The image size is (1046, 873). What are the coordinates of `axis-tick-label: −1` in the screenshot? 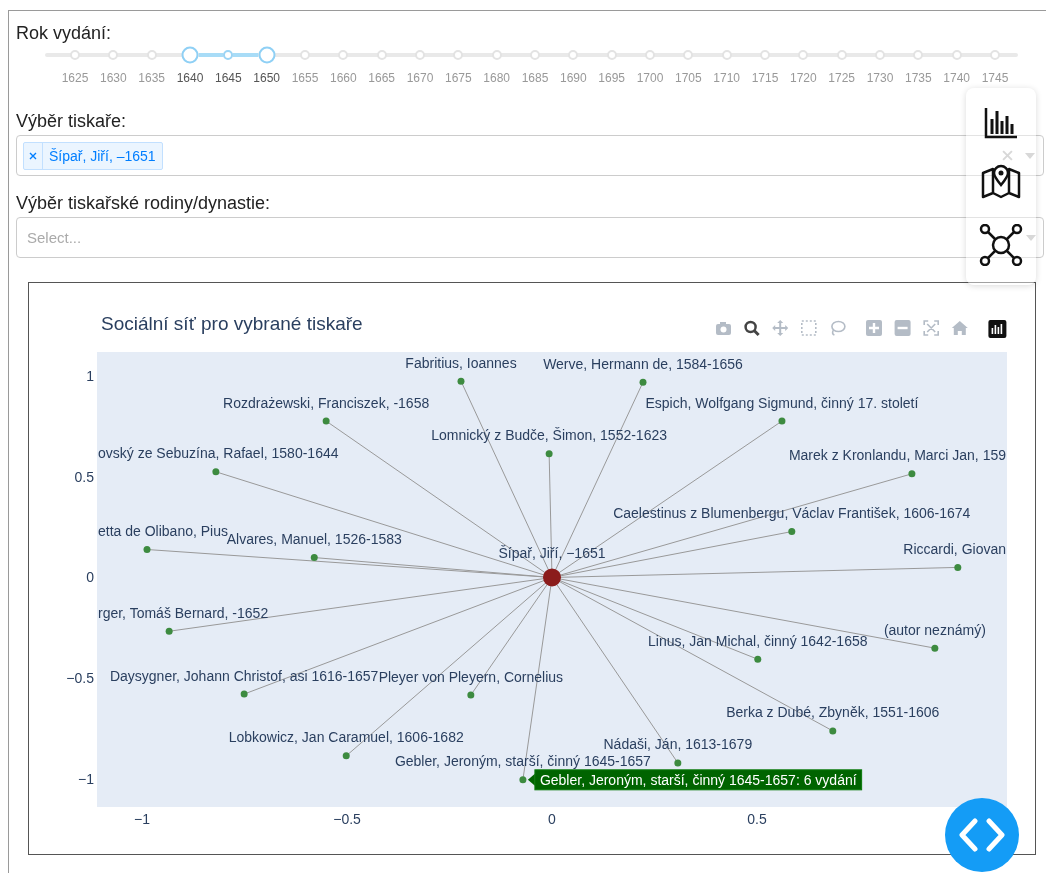 It's located at (86, 778).